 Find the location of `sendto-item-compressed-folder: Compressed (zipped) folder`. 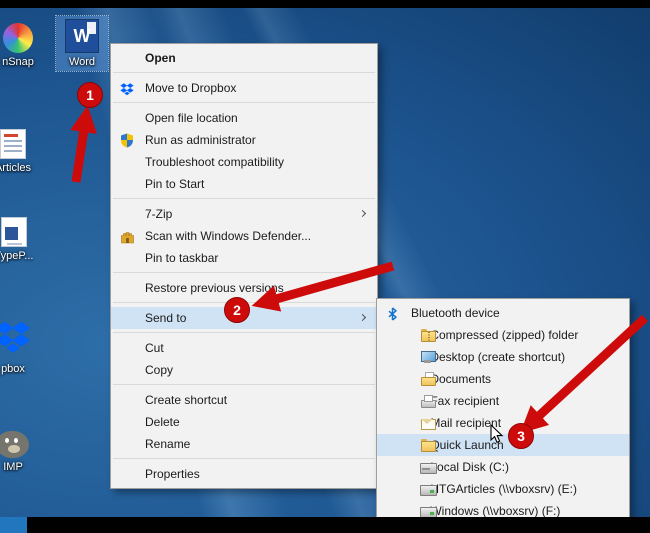

sendto-item-compressed-folder: Compressed (zipped) folder is located at coordinates (503, 335).